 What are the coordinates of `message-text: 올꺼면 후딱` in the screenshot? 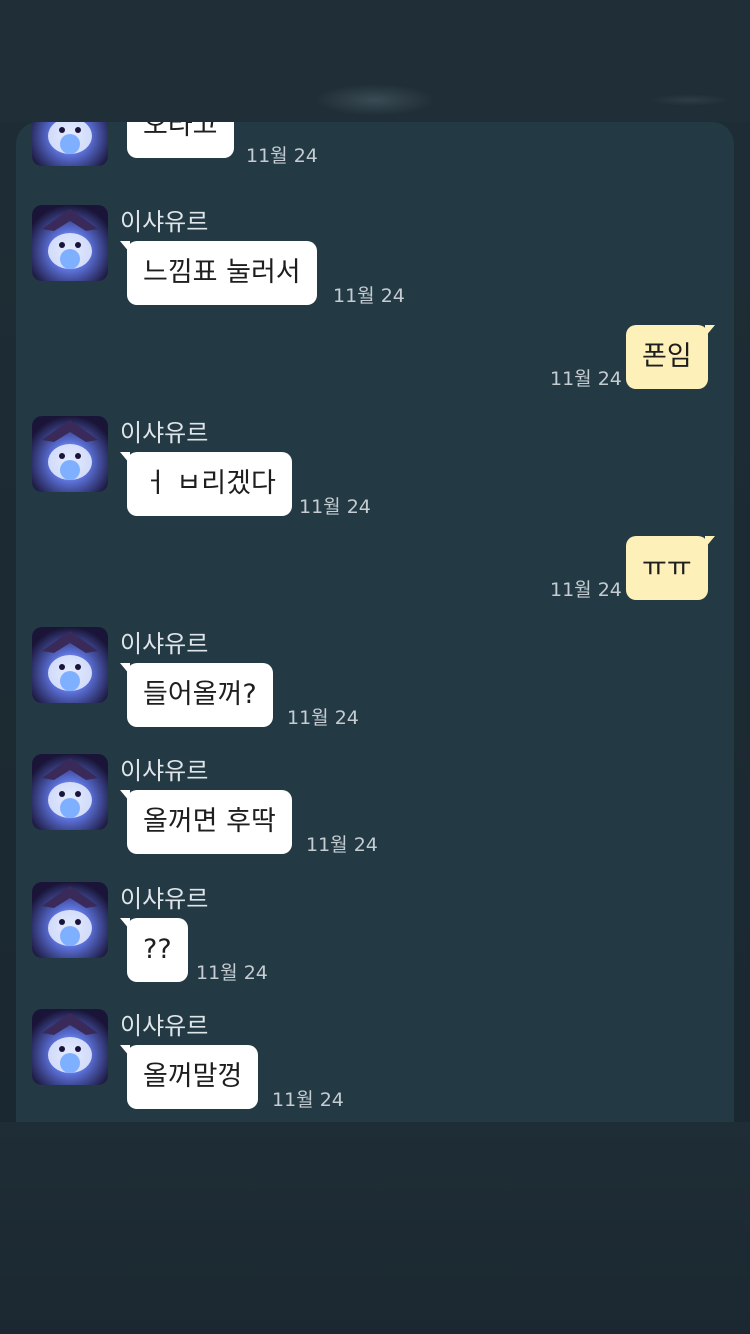 It's located at (209, 821).